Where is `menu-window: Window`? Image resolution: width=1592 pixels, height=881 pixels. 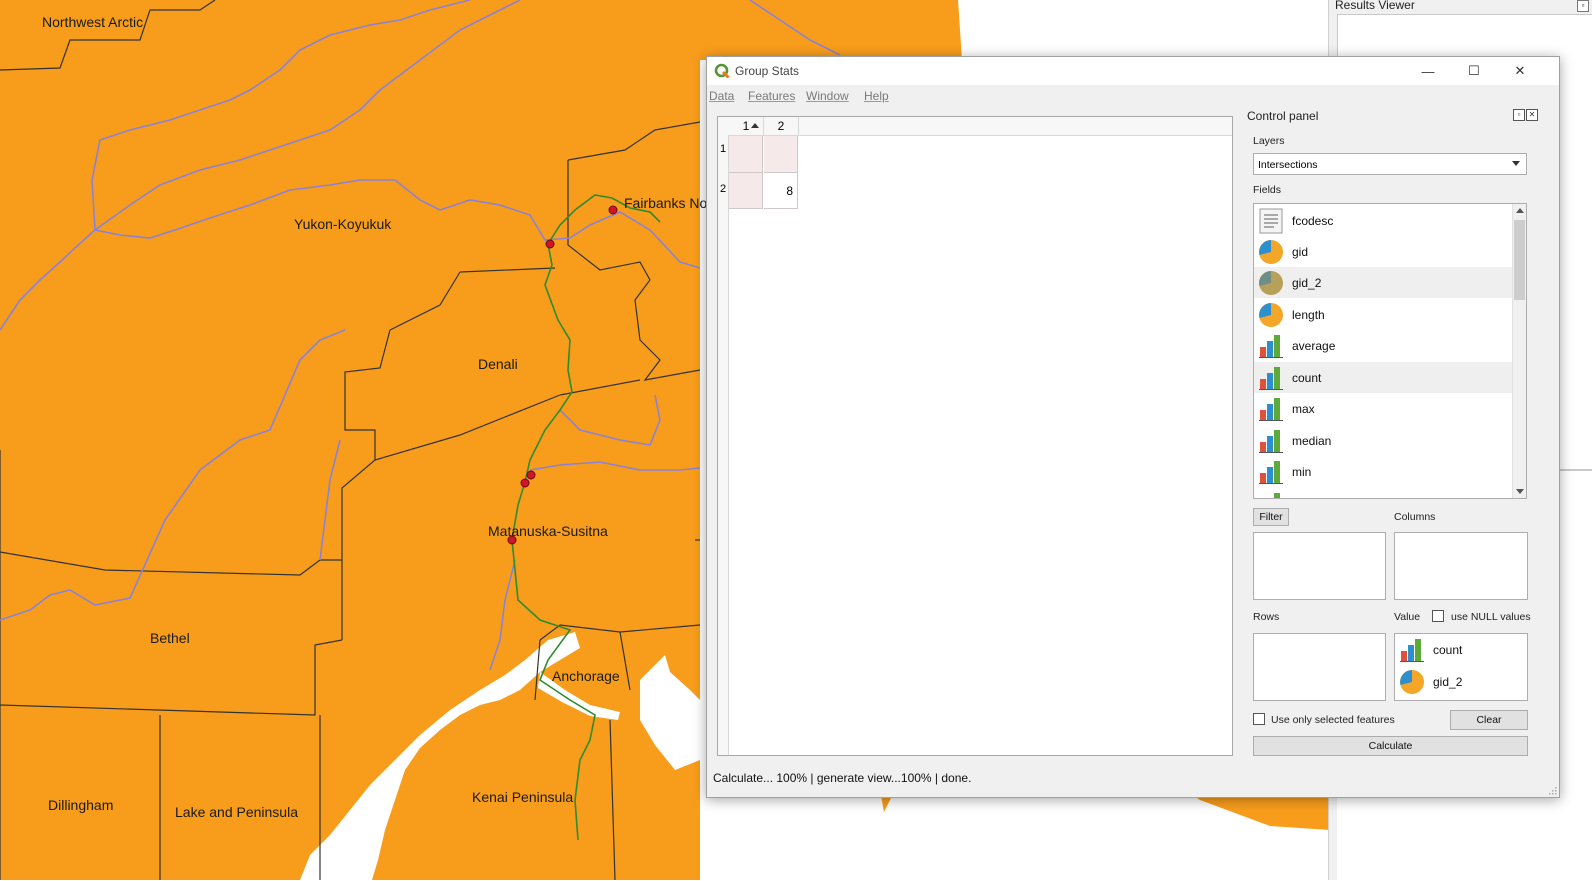
menu-window: Window is located at coordinates (827, 96).